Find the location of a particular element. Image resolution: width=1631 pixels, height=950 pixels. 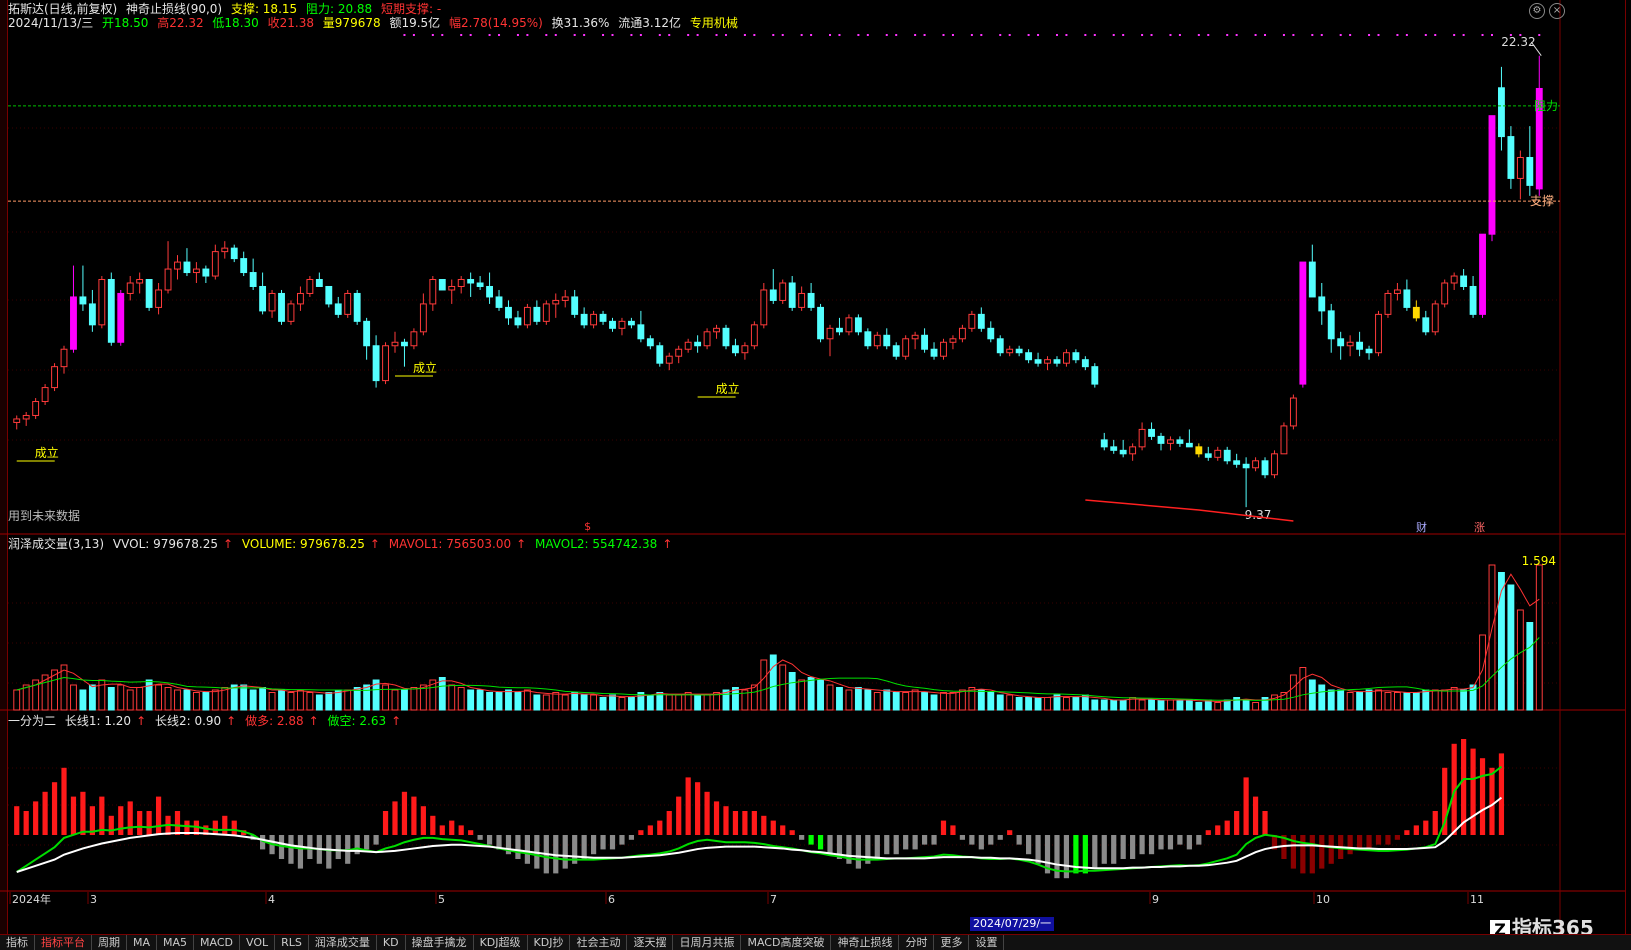

indicator-tab: 周期 is located at coordinates (109, 942).